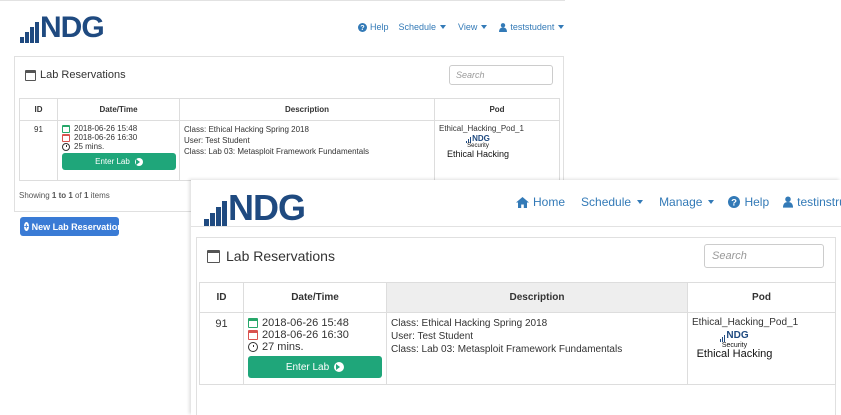  I want to click on top-nav: ? Help Schedule View teststudent, so click(461, 27).